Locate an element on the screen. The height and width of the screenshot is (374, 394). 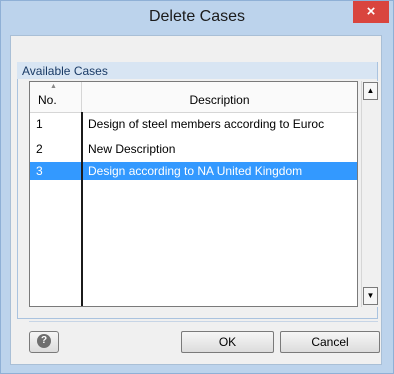
column-divider is located at coordinates (82, 209).